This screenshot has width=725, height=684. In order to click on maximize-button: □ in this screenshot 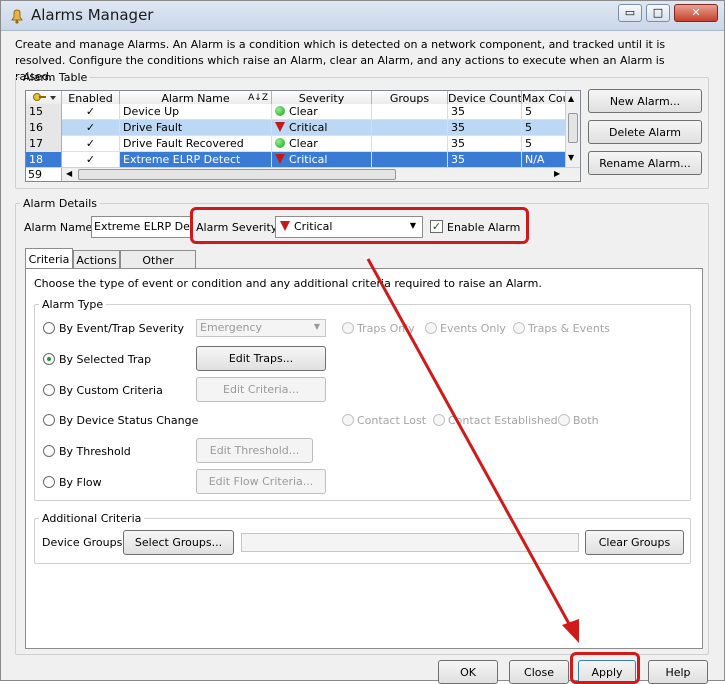, I will do `click(658, 13)`.